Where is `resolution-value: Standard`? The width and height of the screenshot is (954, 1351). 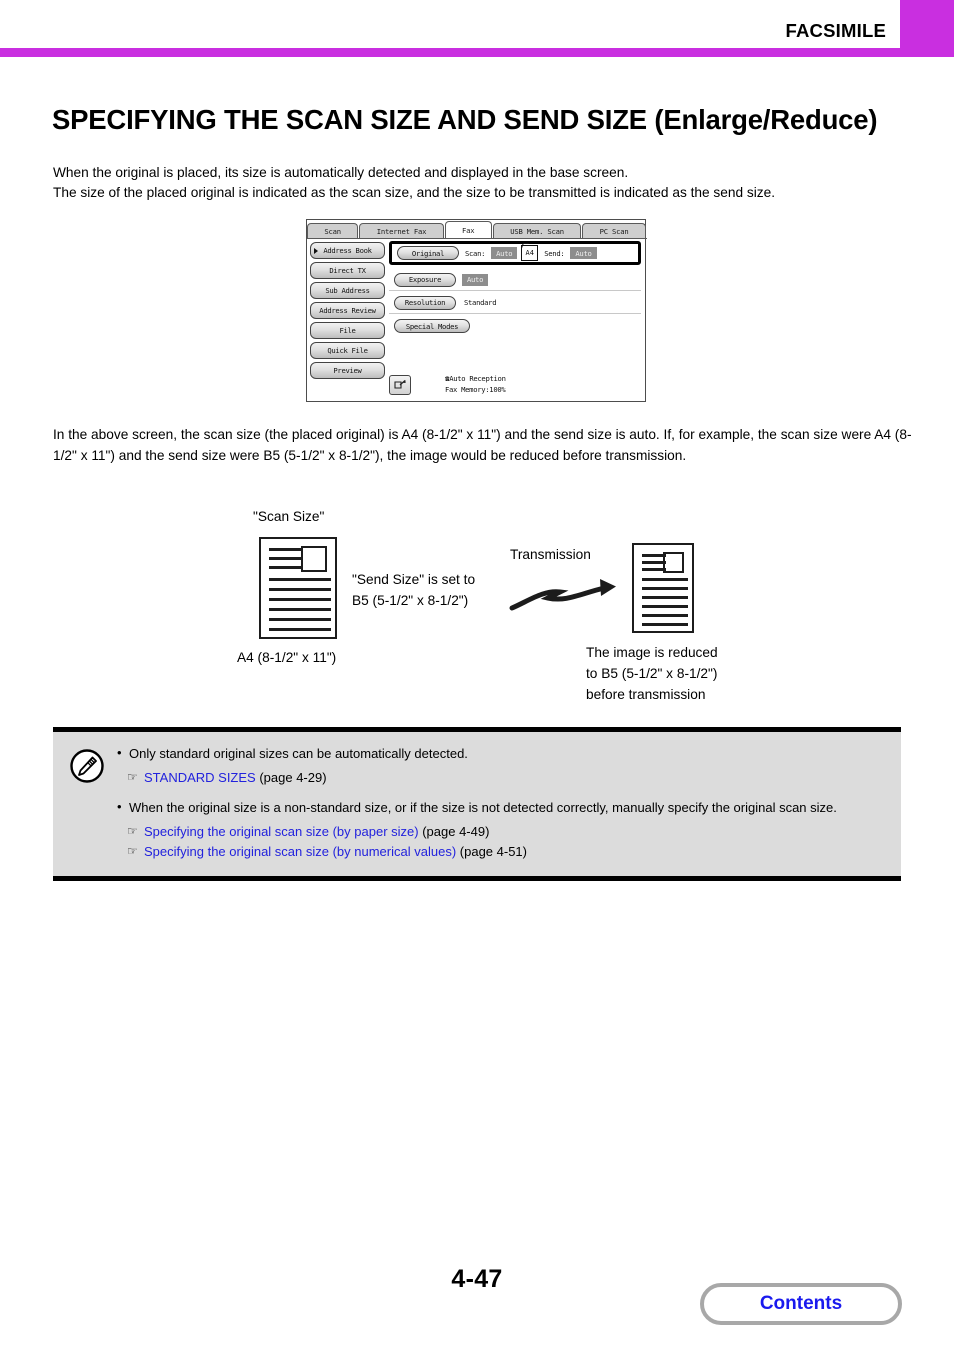 resolution-value: Standard is located at coordinates (480, 302).